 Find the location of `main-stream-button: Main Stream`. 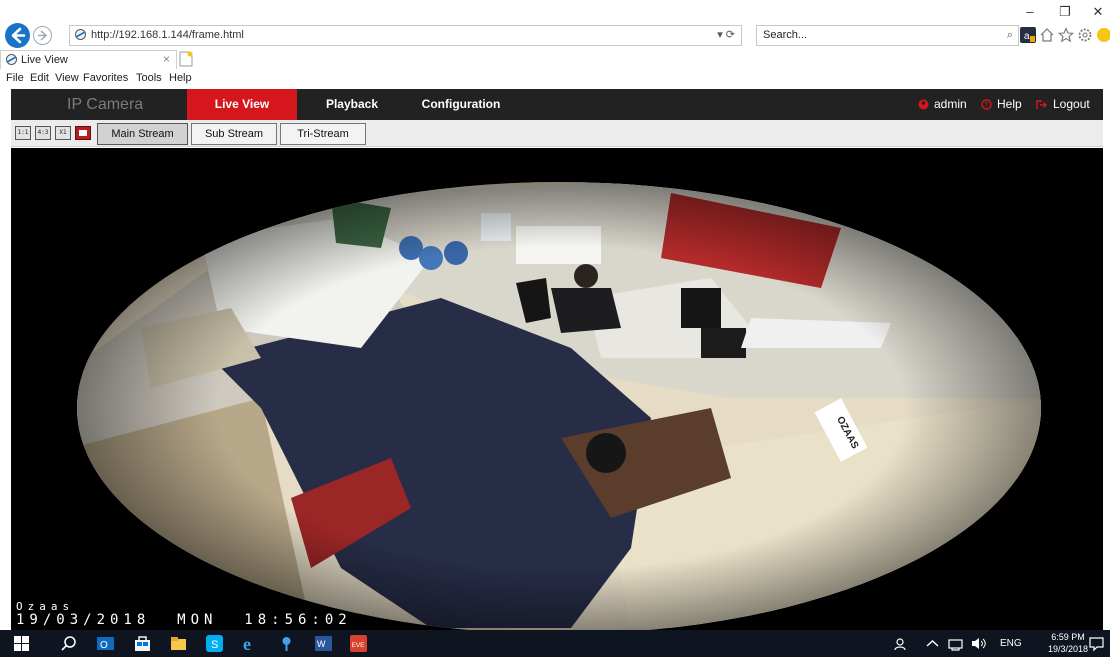

main-stream-button: Main Stream is located at coordinates (142, 134).